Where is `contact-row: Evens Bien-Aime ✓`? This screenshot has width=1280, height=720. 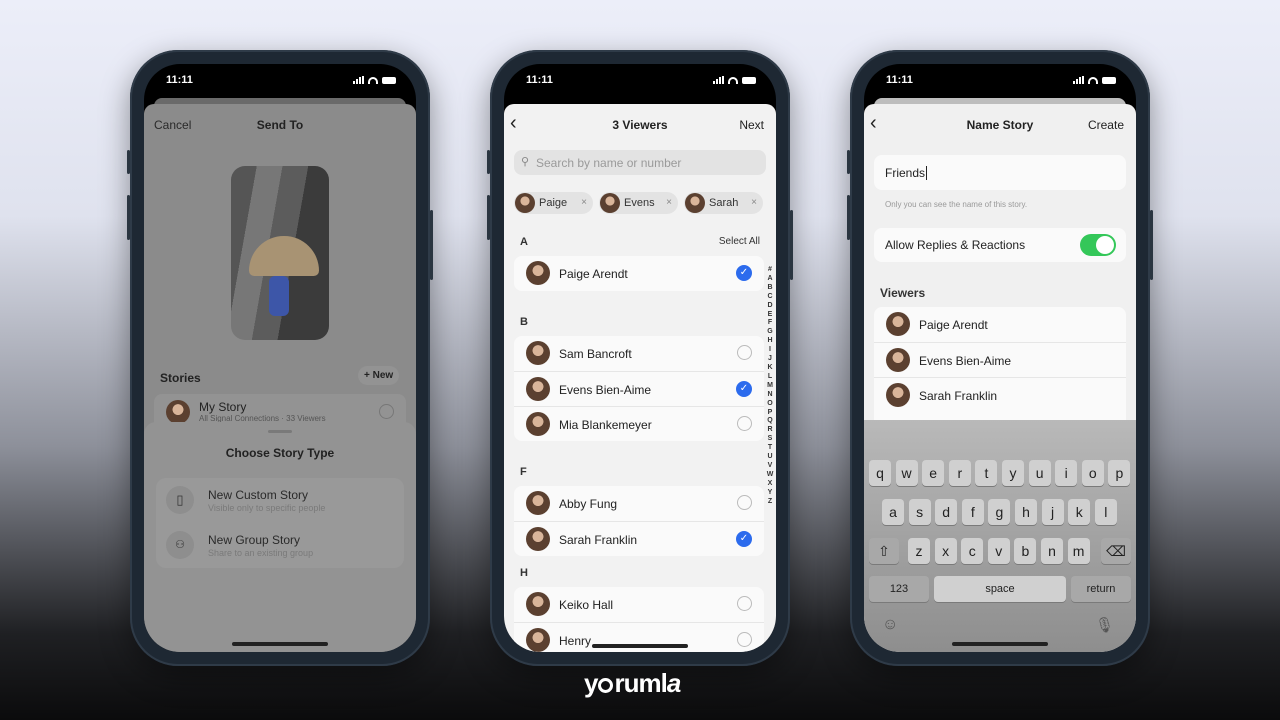 contact-row: Evens Bien-Aime ✓ is located at coordinates (639, 388).